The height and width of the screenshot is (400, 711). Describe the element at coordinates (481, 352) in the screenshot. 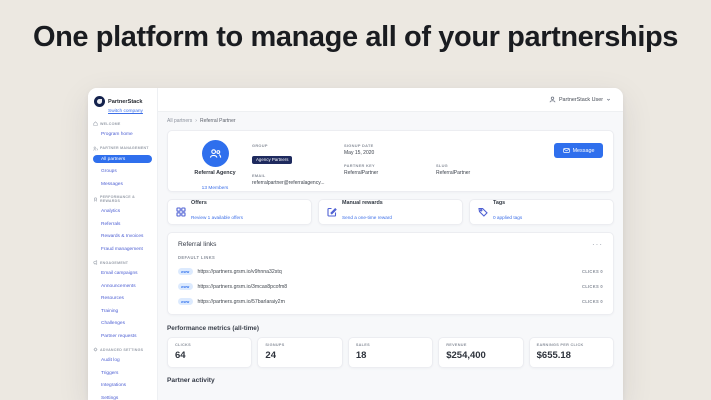

I see `metric-revenue: REVENUE $254,400` at that location.